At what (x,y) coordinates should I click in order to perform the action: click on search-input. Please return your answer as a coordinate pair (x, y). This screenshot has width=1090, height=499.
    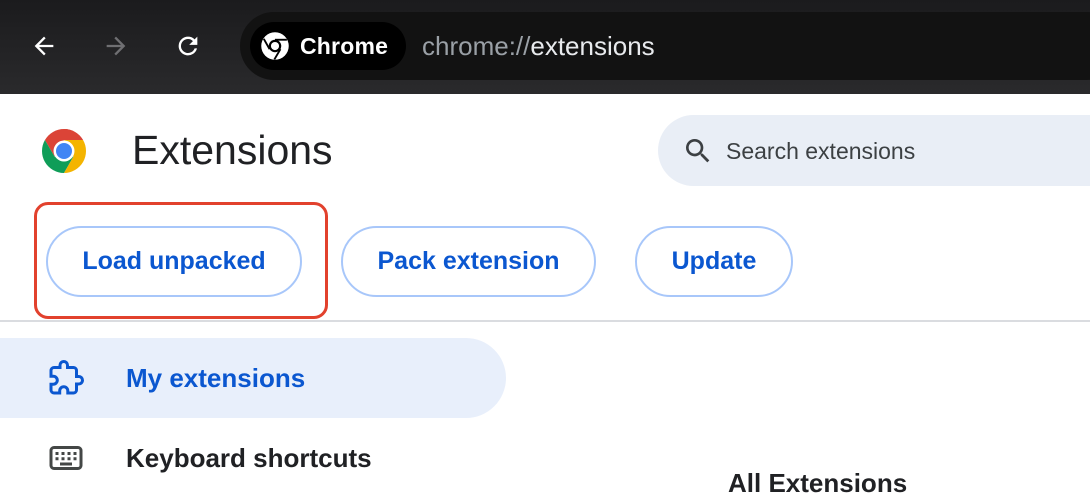
    Looking at the image, I should click on (908, 151).